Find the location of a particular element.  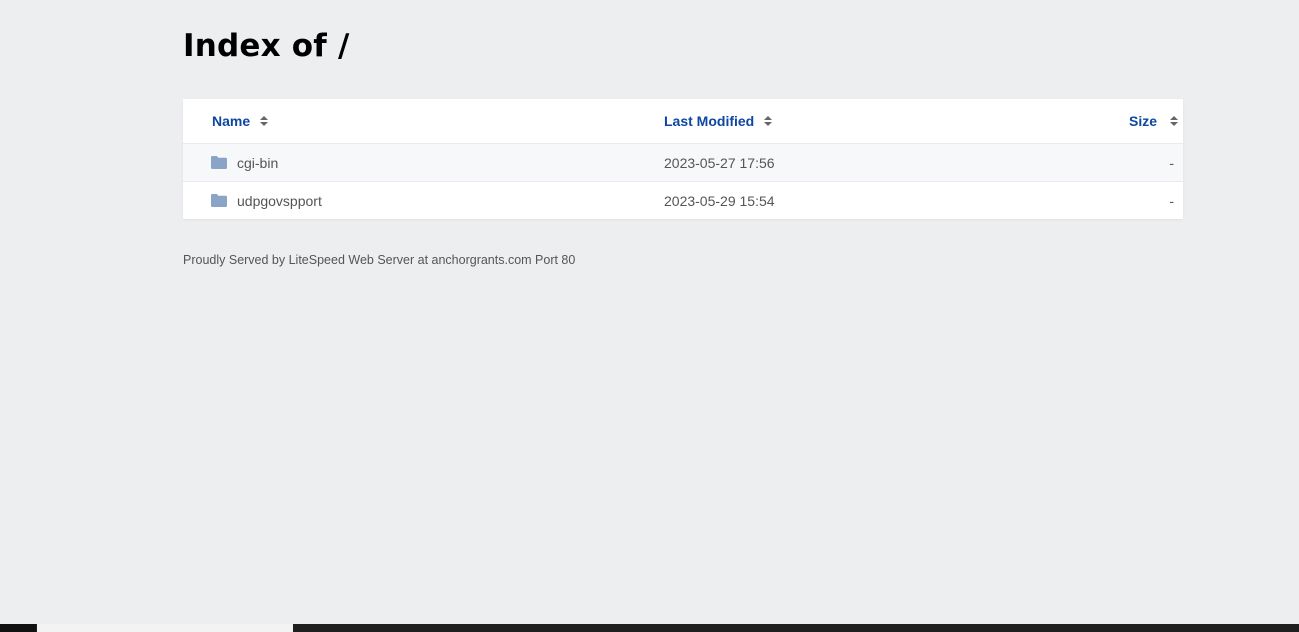

page-title: Index of / is located at coordinates (266, 46).